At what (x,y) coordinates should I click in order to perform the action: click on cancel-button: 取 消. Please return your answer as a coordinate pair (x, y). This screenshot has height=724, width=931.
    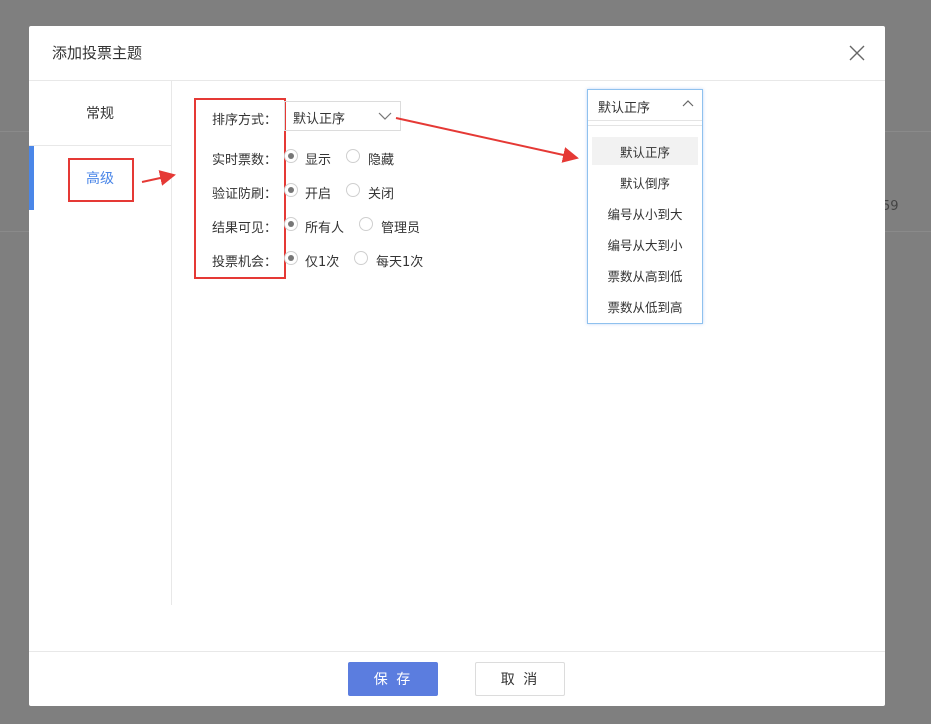
    Looking at the image, I should click on (520, 679).